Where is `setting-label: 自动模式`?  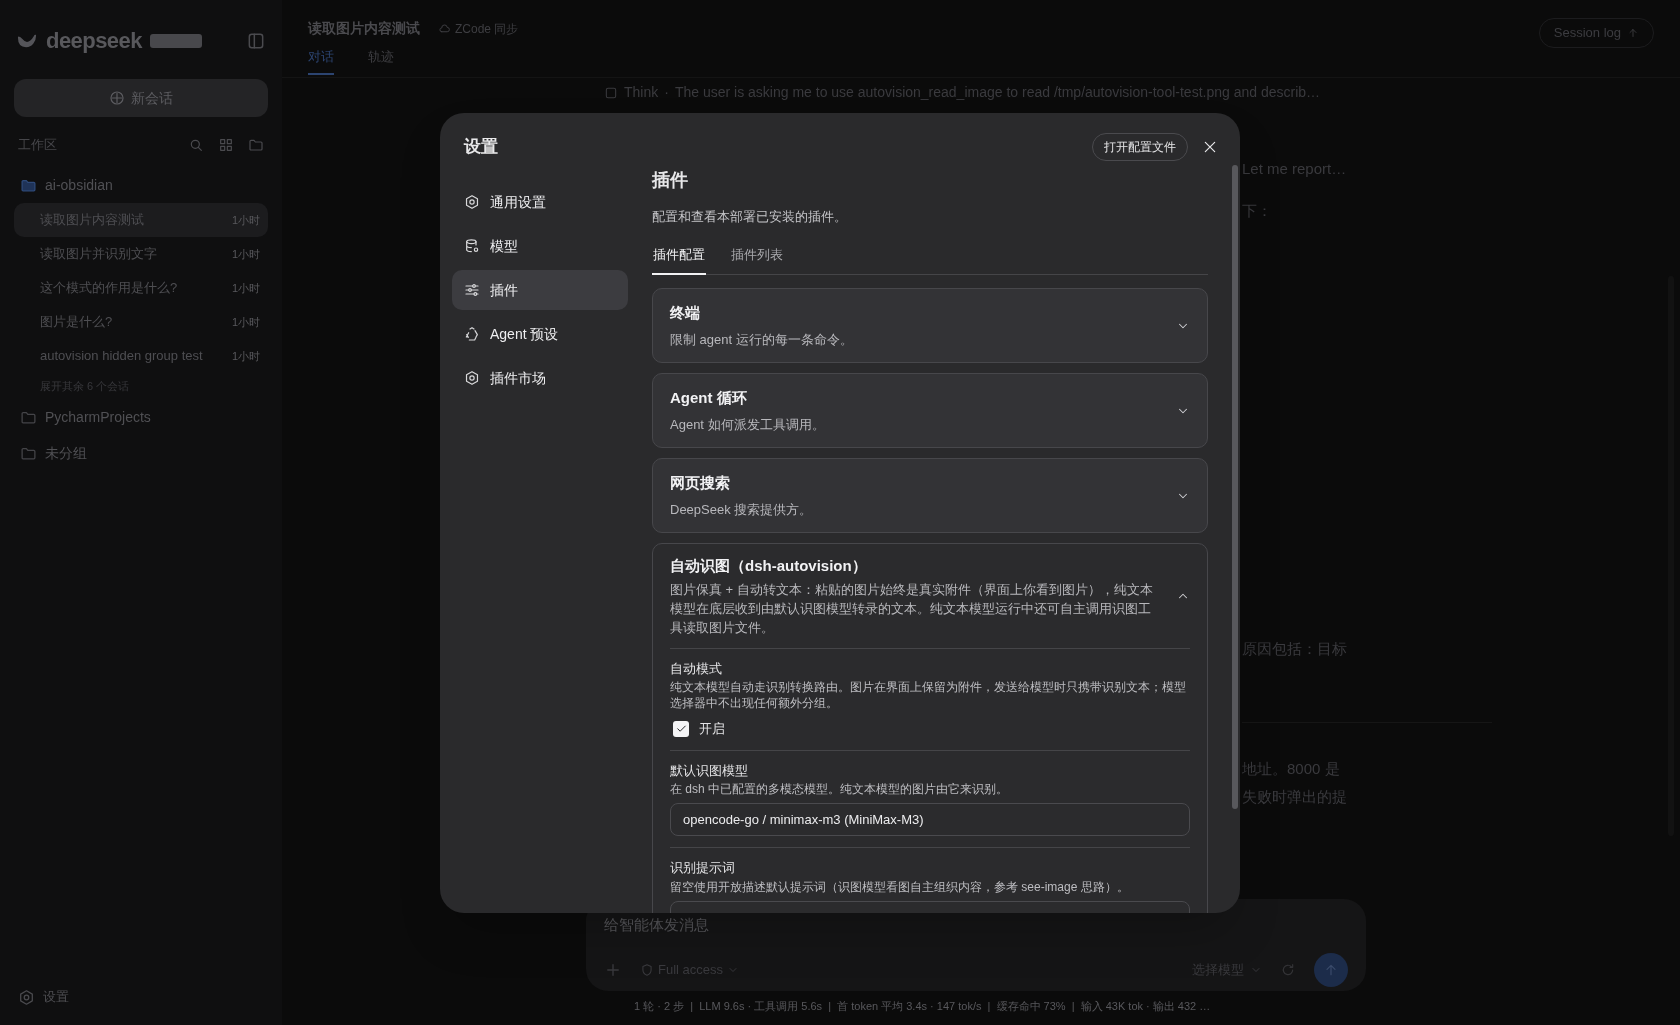 setting-label: 自动模式 is located at coordinates (696, 668).